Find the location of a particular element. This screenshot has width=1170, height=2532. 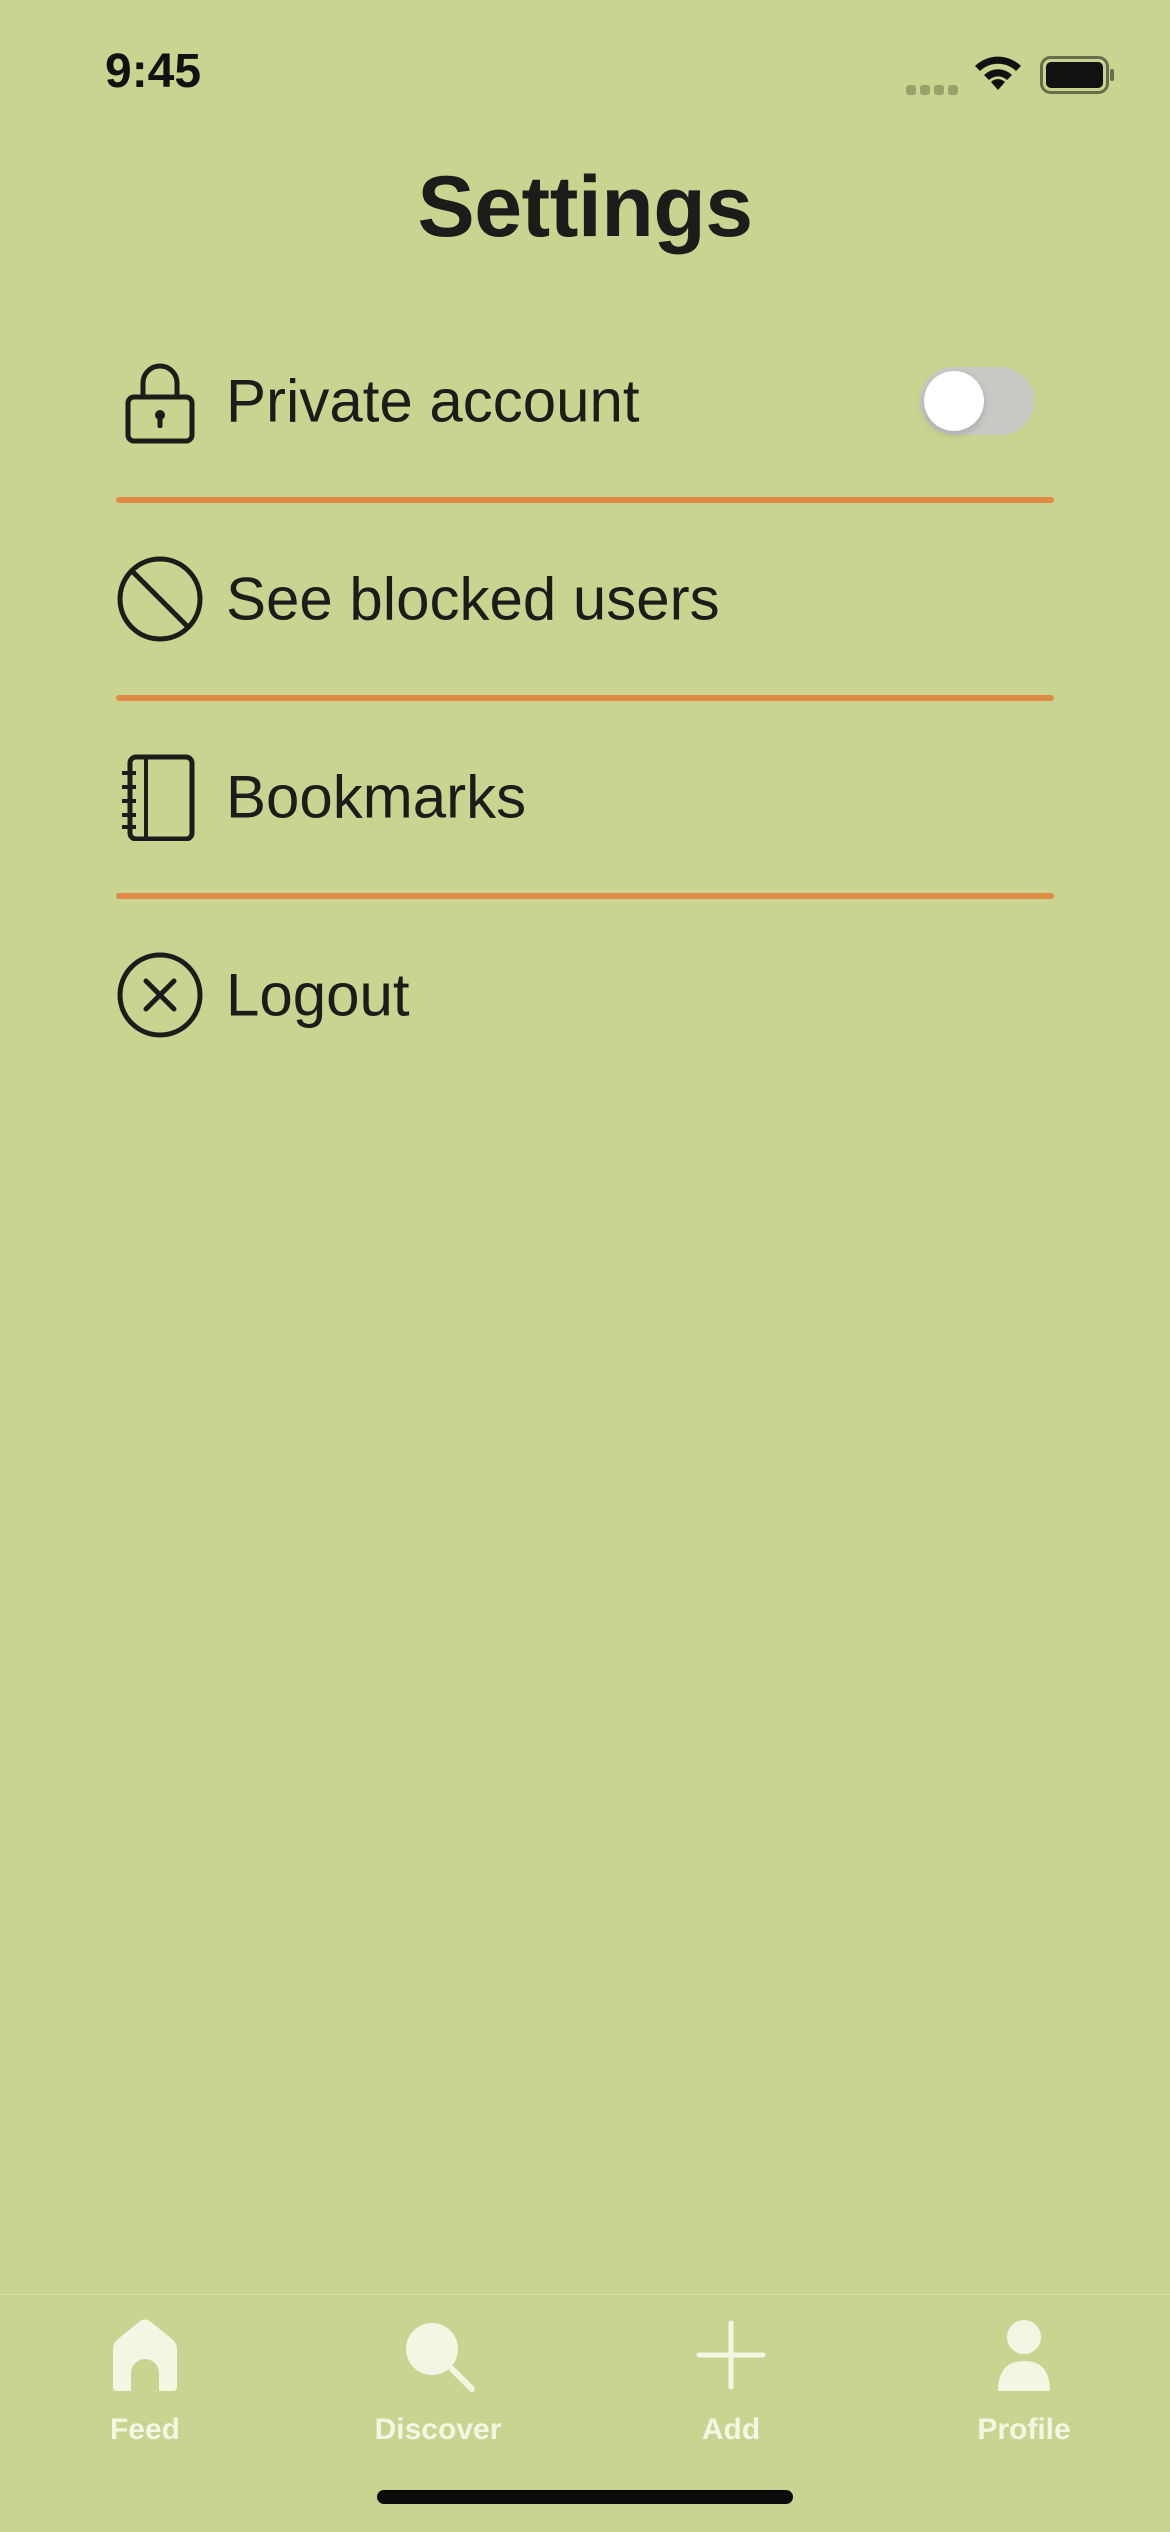

home-indicator is located at coordinates (585, 2497).